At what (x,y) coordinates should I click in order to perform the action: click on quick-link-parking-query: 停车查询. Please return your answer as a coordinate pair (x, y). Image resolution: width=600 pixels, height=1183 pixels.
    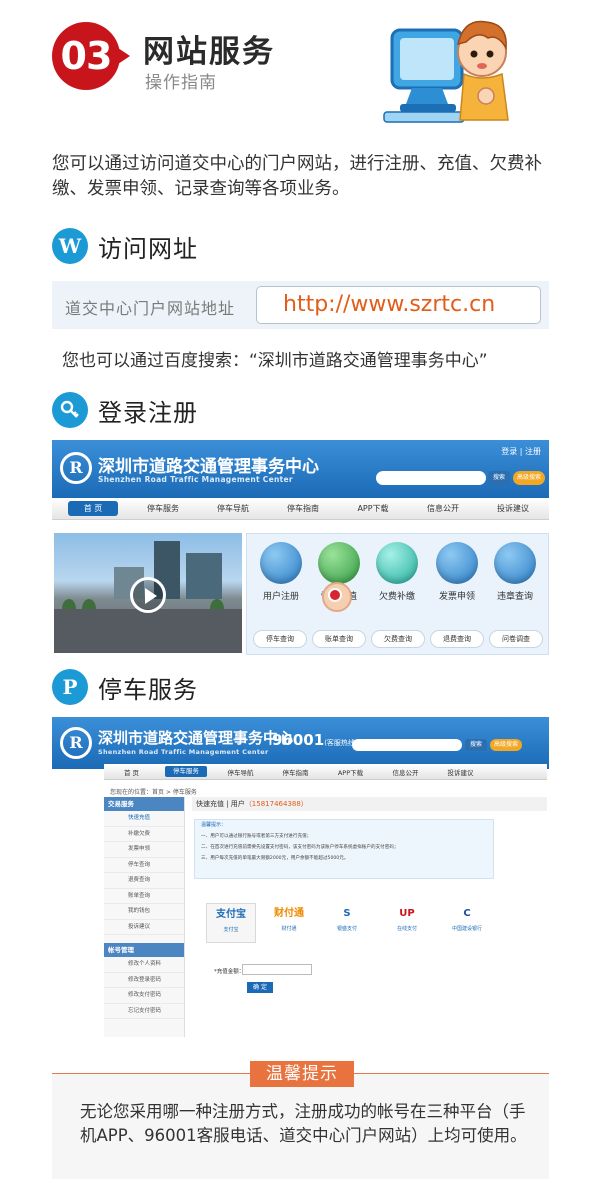
    Looking at the image, I should click on (280, 639).